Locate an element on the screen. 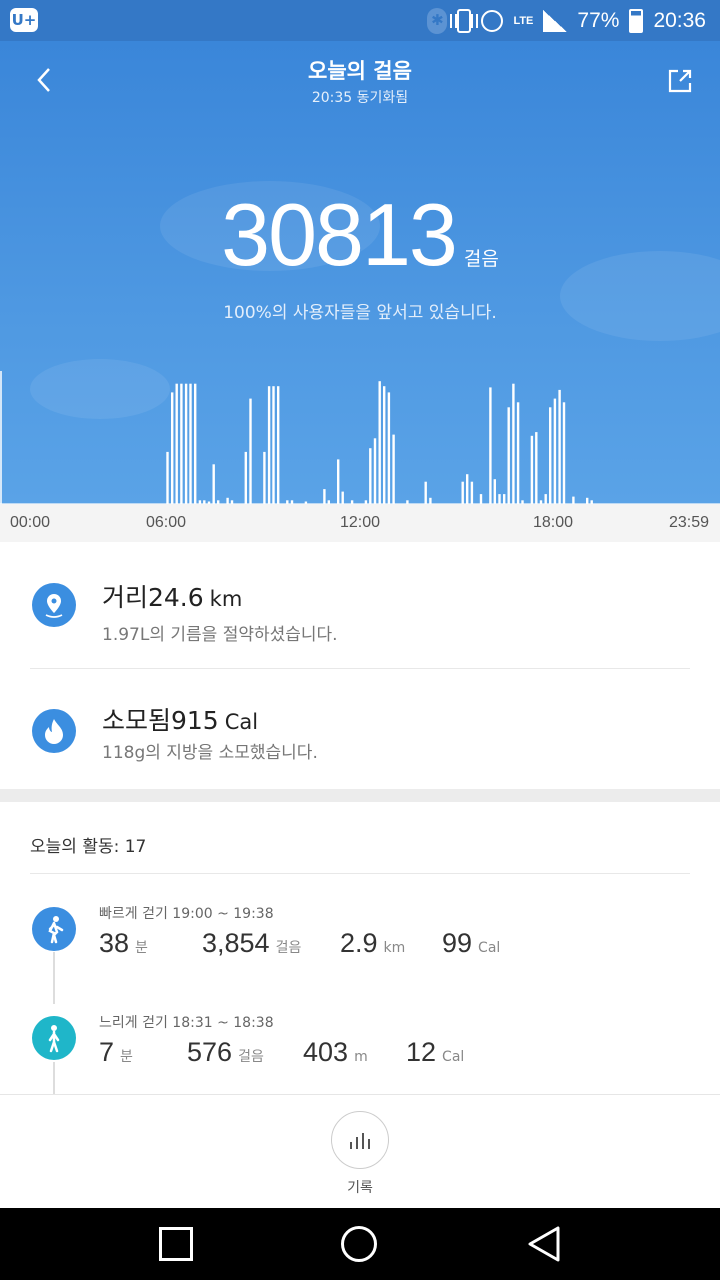  bottom-bar: 기록 is located at coordinates (360, 1151).